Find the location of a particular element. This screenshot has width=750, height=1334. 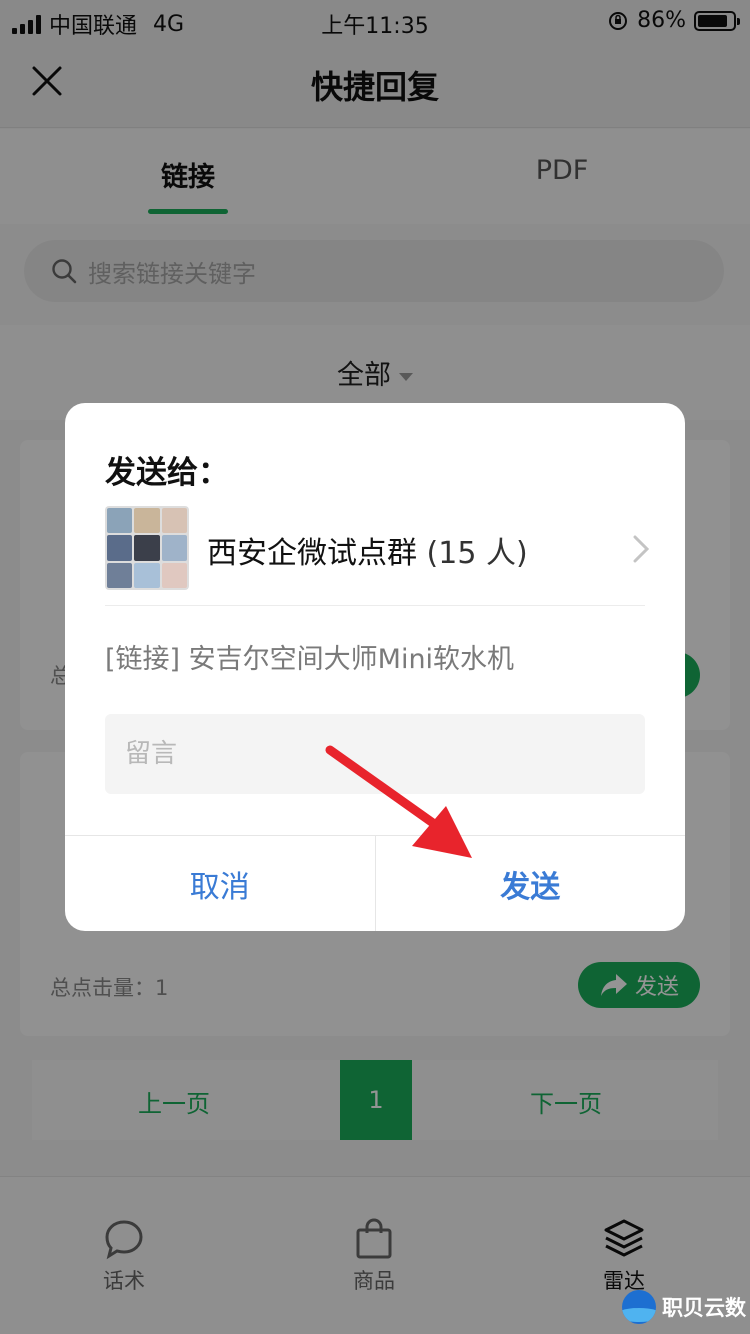

group-name: 西安企微试点群 (15 人) is located at coordinates (367, 550).